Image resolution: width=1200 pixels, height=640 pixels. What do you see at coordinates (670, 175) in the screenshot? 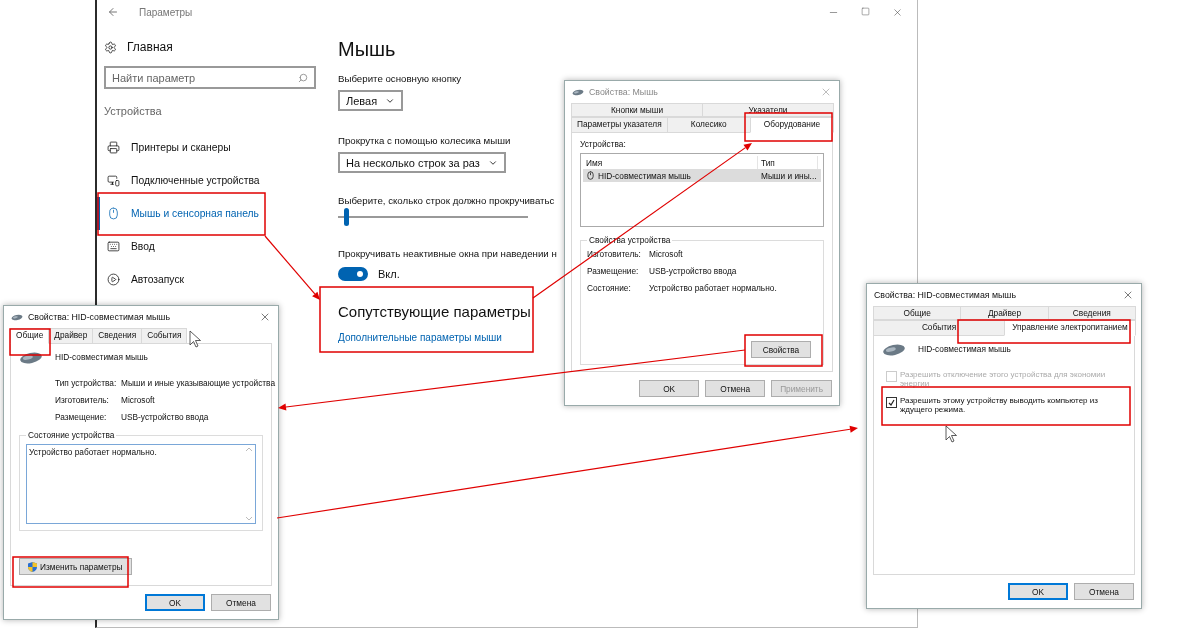
I see `table-cell: HID-совместимая мышь` at bounding box center [670, 175].